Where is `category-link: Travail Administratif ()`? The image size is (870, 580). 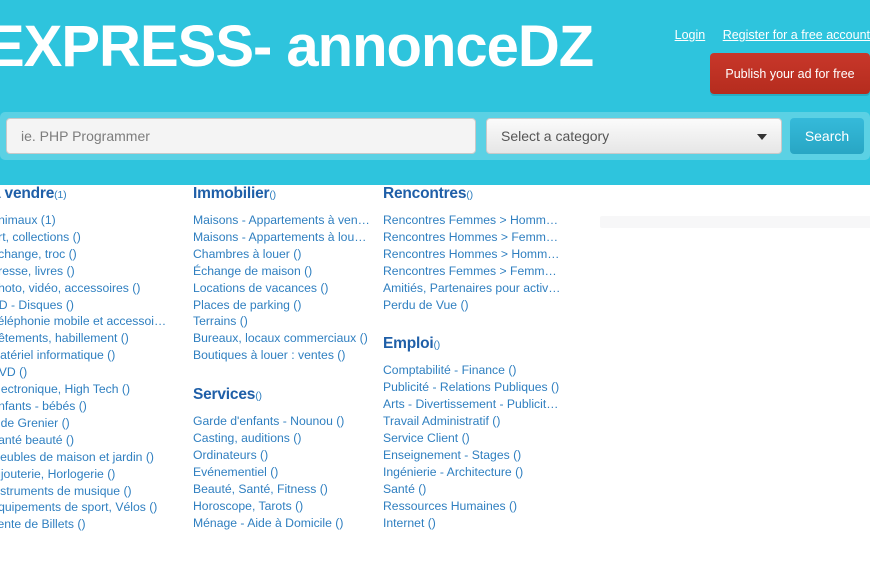 category-link: Travail Administratif () is located at coordinates (472, 421).